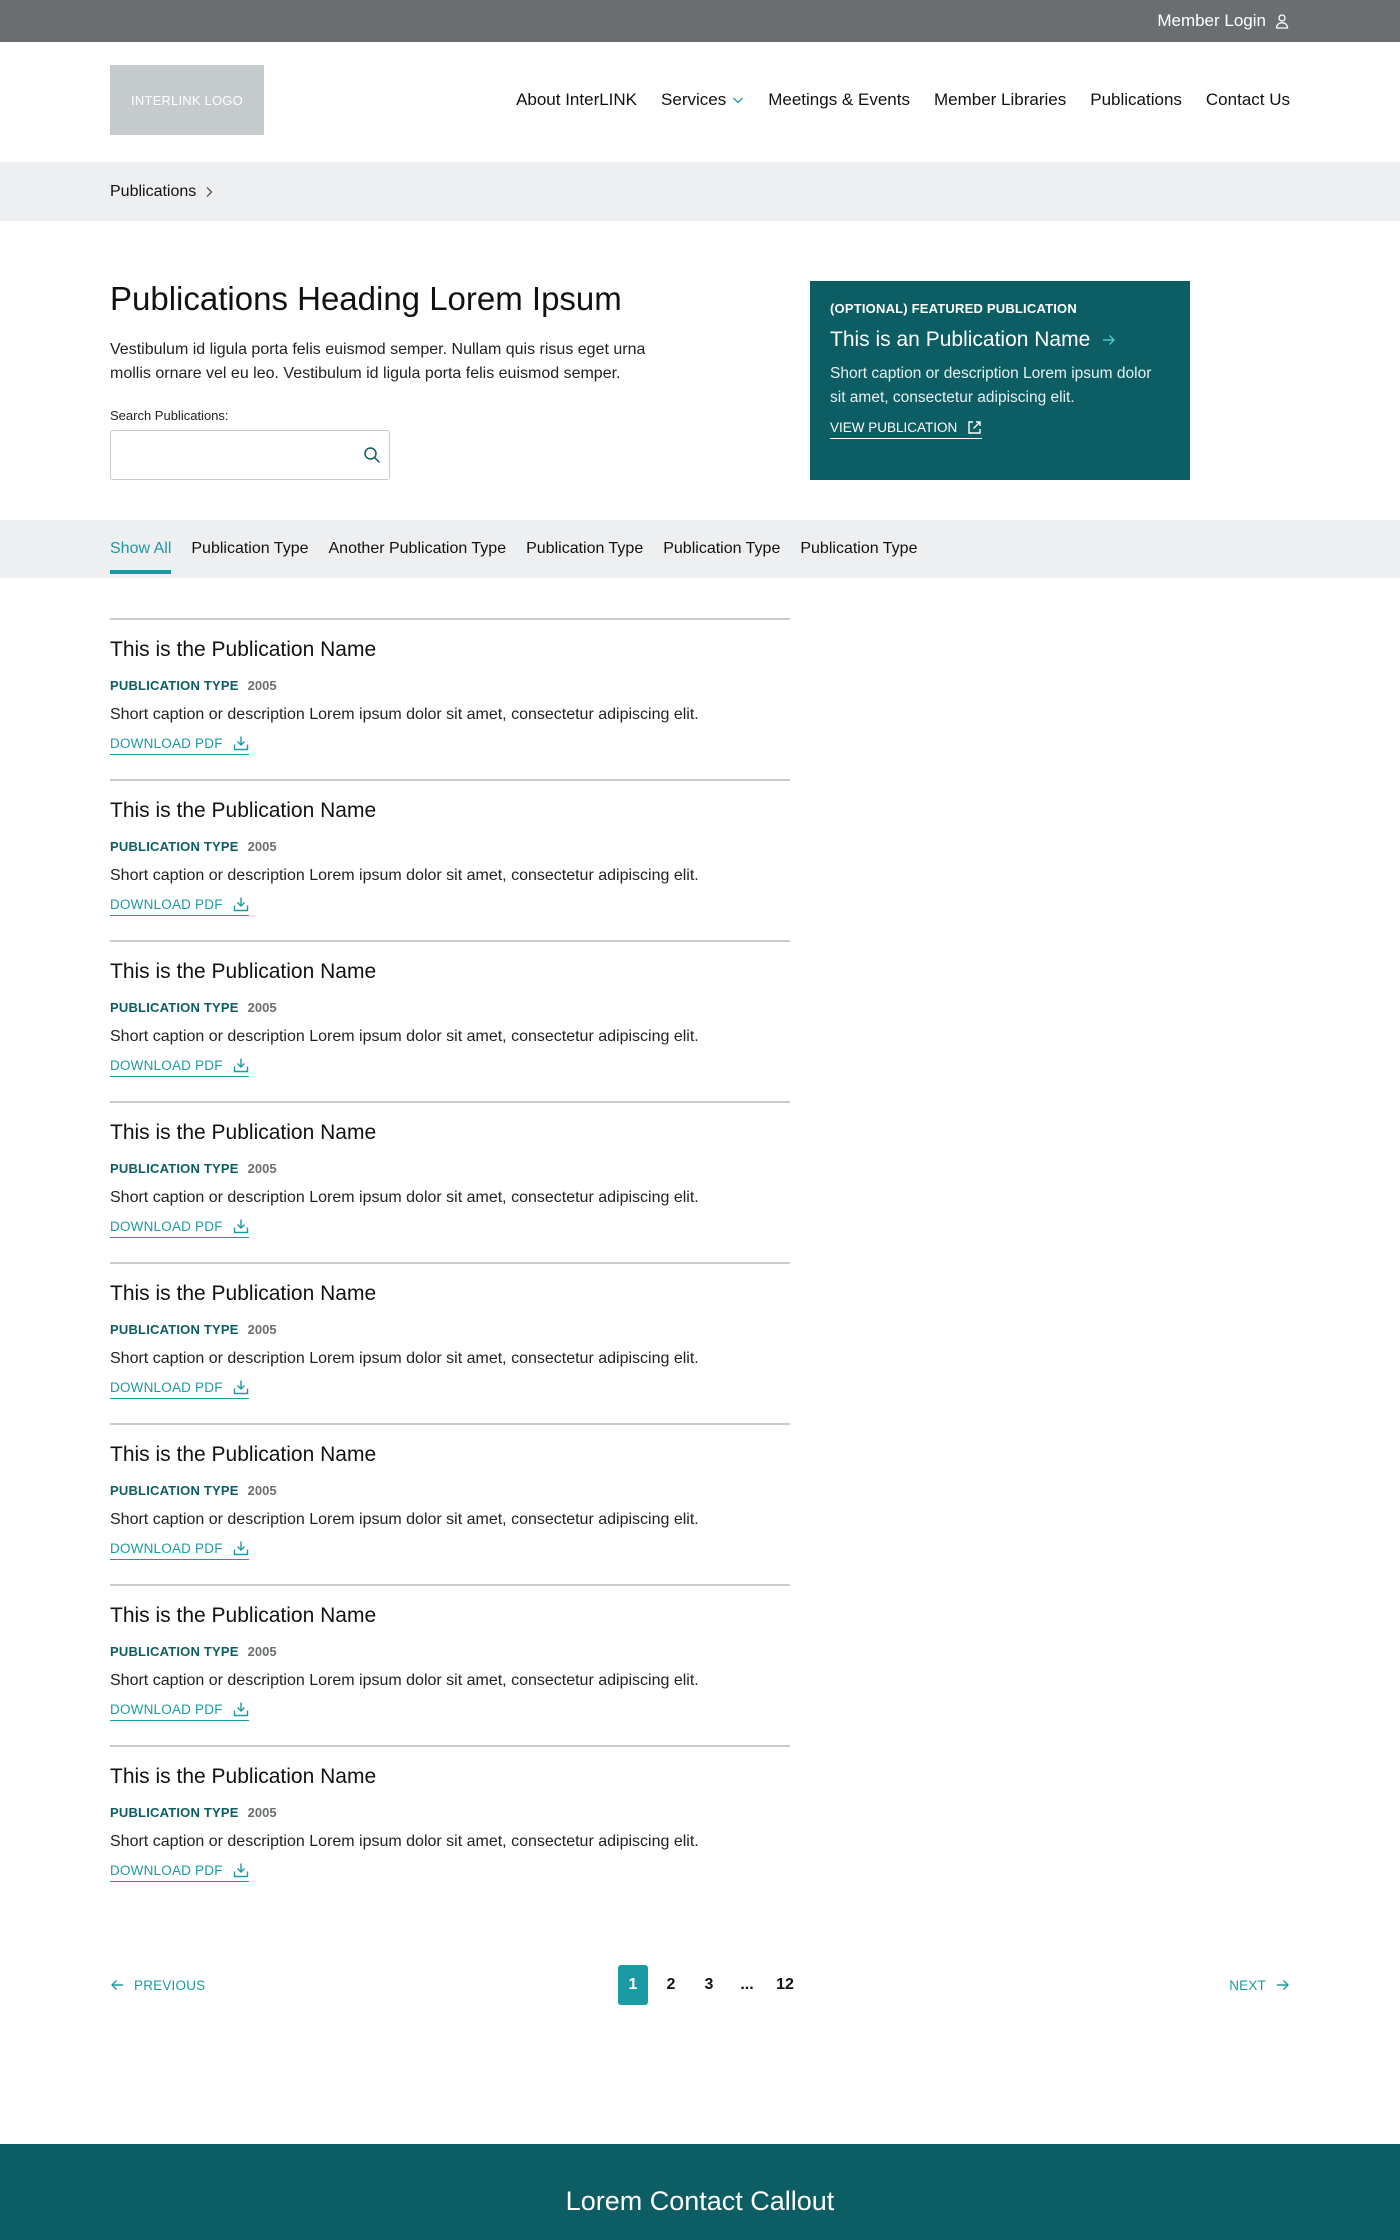 This screenshot has height=2240, width=1400. I want to click on contact-callout: Lorem Contact Callout, so click(700, 2192).